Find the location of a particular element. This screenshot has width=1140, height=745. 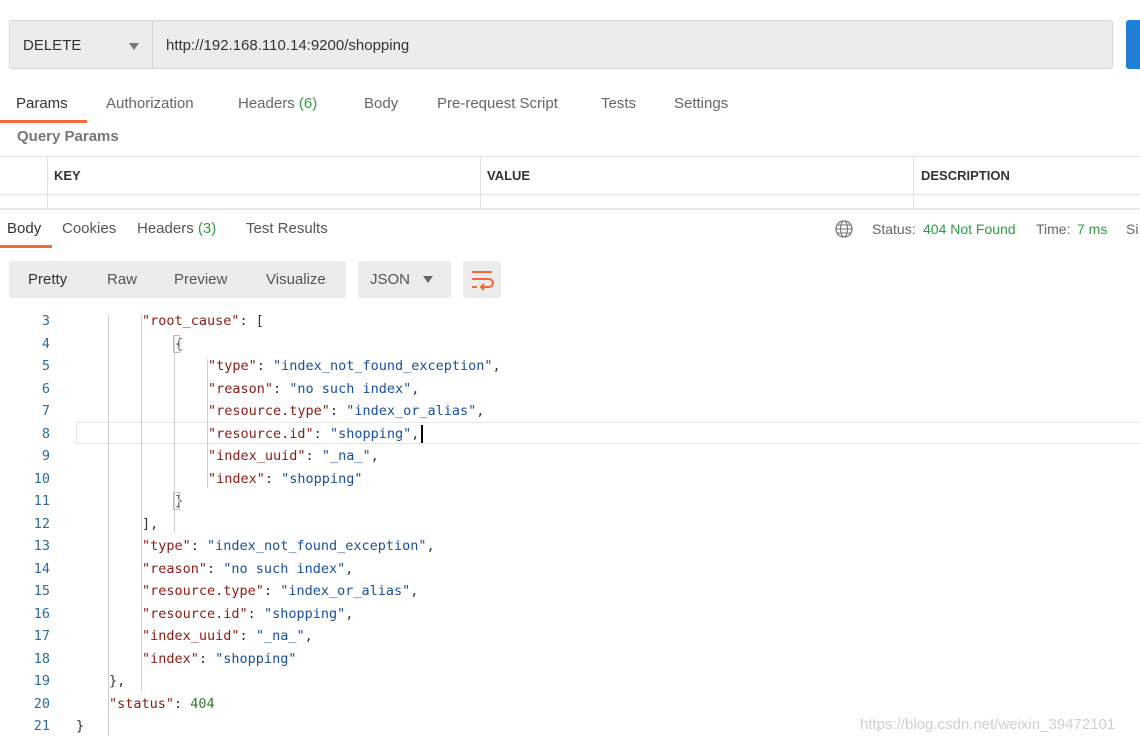

query-params-title: Query Params is located at coordinates (68, 136).